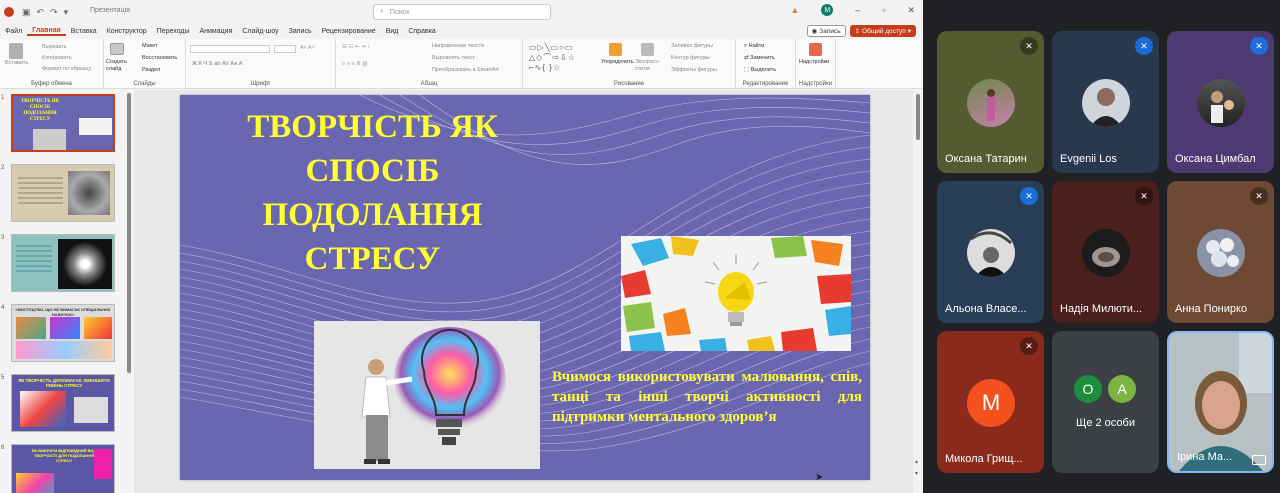 This screenshot has width=1280, height=493. I want to click on more-participants-tile: O A Ще 2 особи, so click(1105, 402).